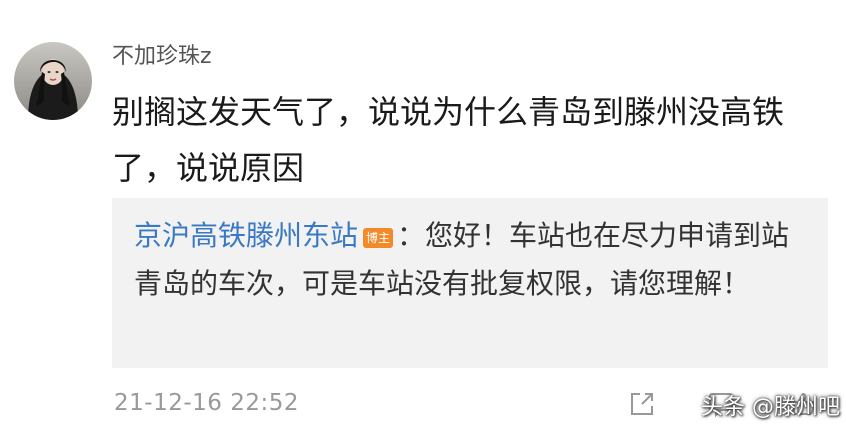 Image resolution: width=846 pixels, height=435 pixels. I want to click on reply-author-link: 京沪高铁滕州东站, so click(246, 235).